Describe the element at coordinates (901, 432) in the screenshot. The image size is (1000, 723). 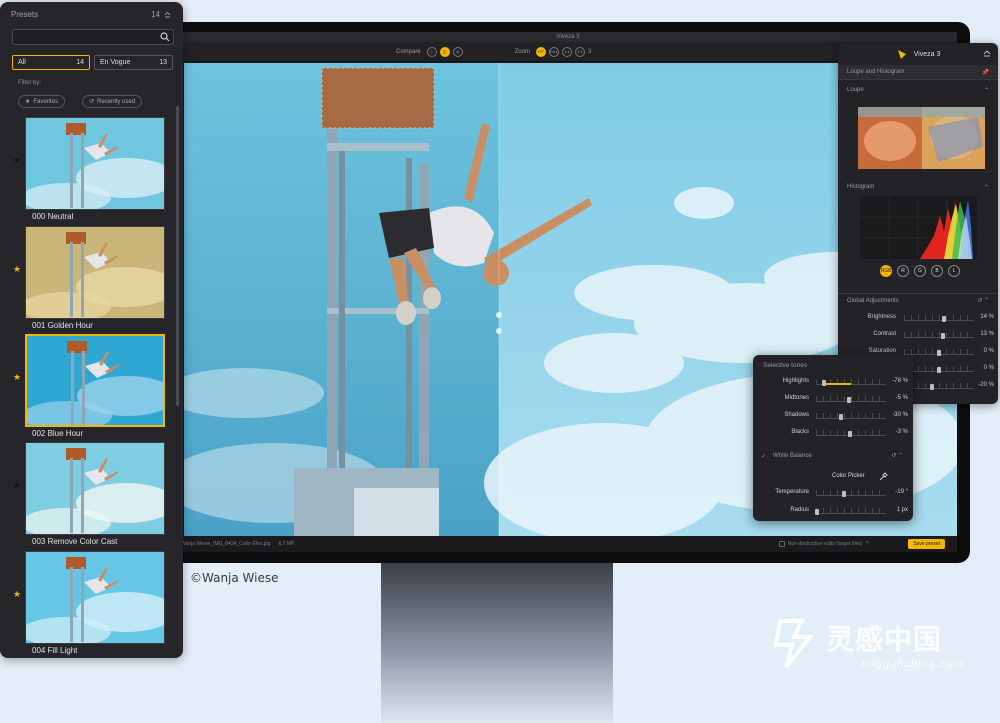
I see `slider-value: -3 %` at that location.